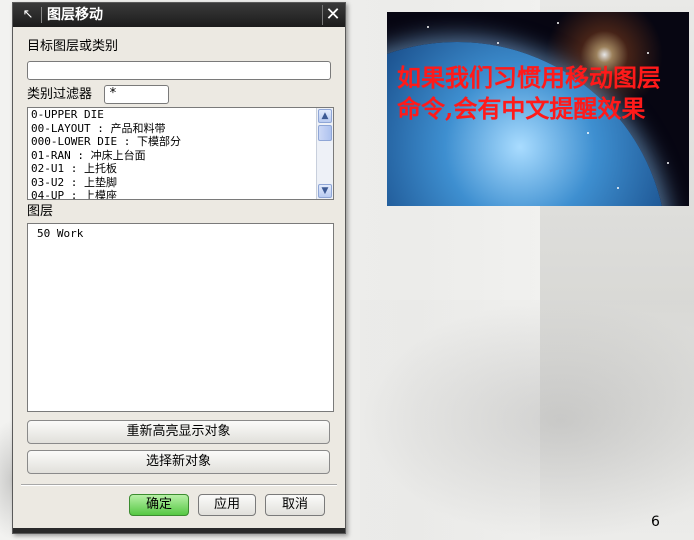  Describe the element at coordinates (332, 15) in the screenshot. I see `close-icon: ✕` at that location.